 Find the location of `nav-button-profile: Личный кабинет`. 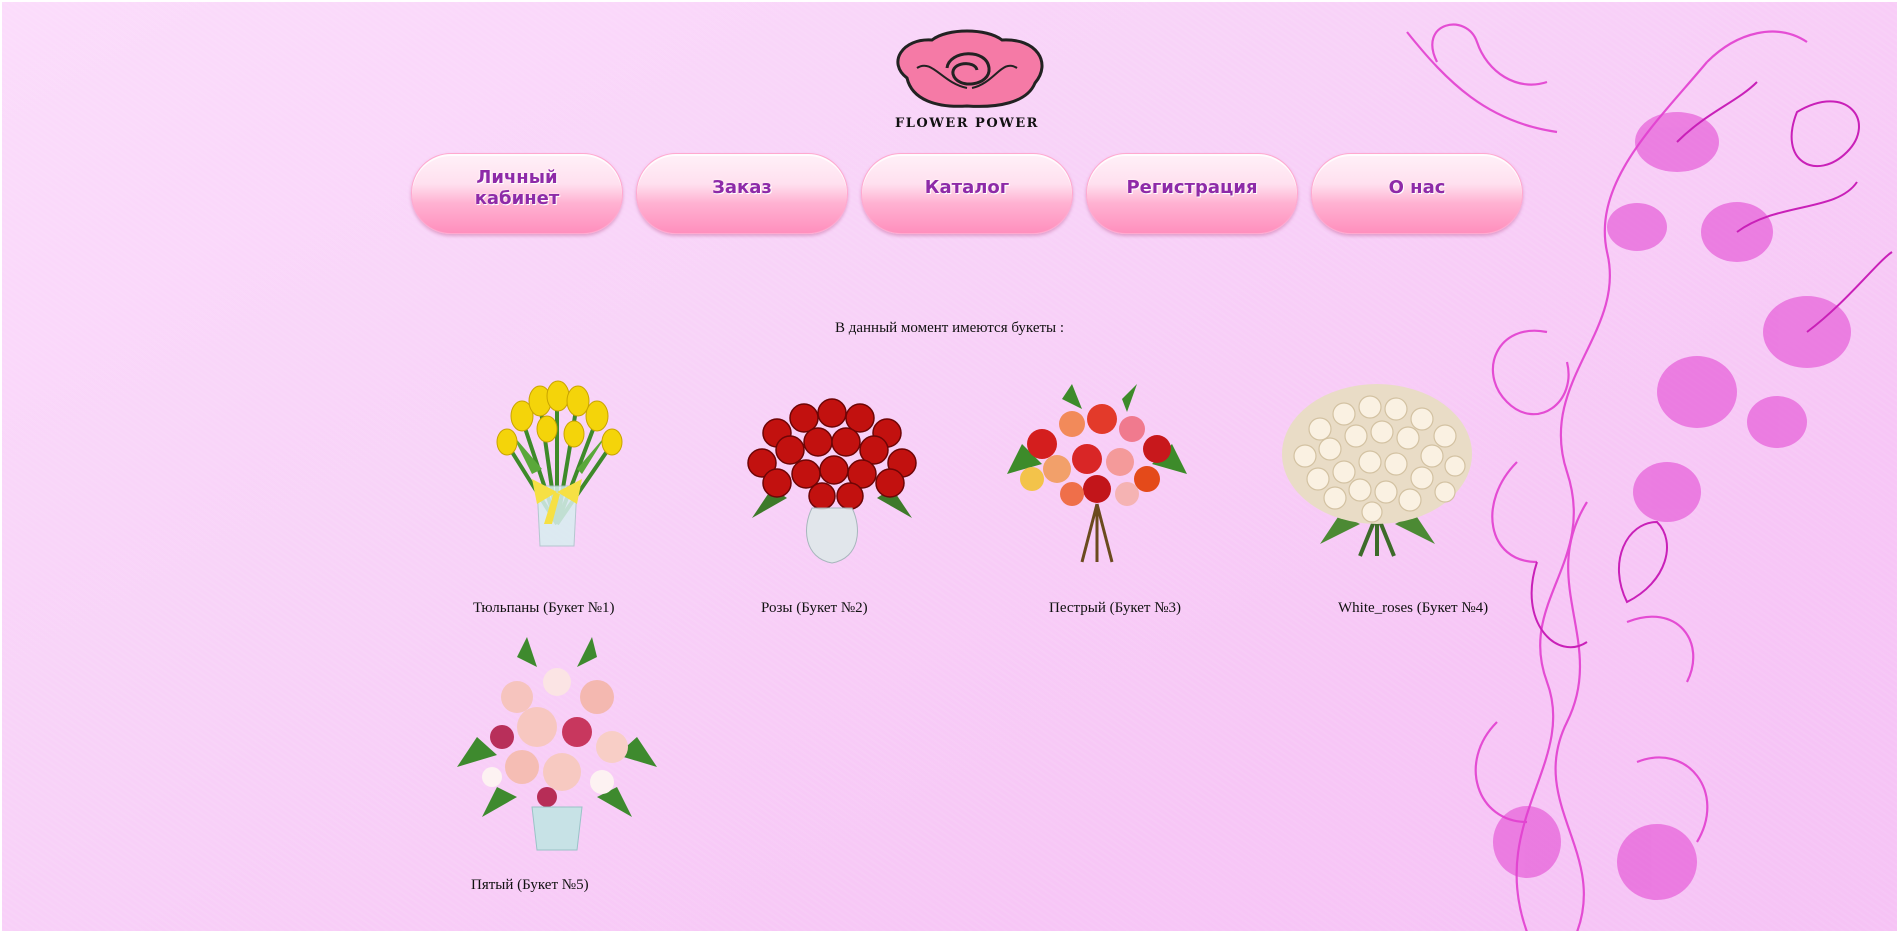

nav-button-profile: Личный кабинет is located at coordinates (517, 193).